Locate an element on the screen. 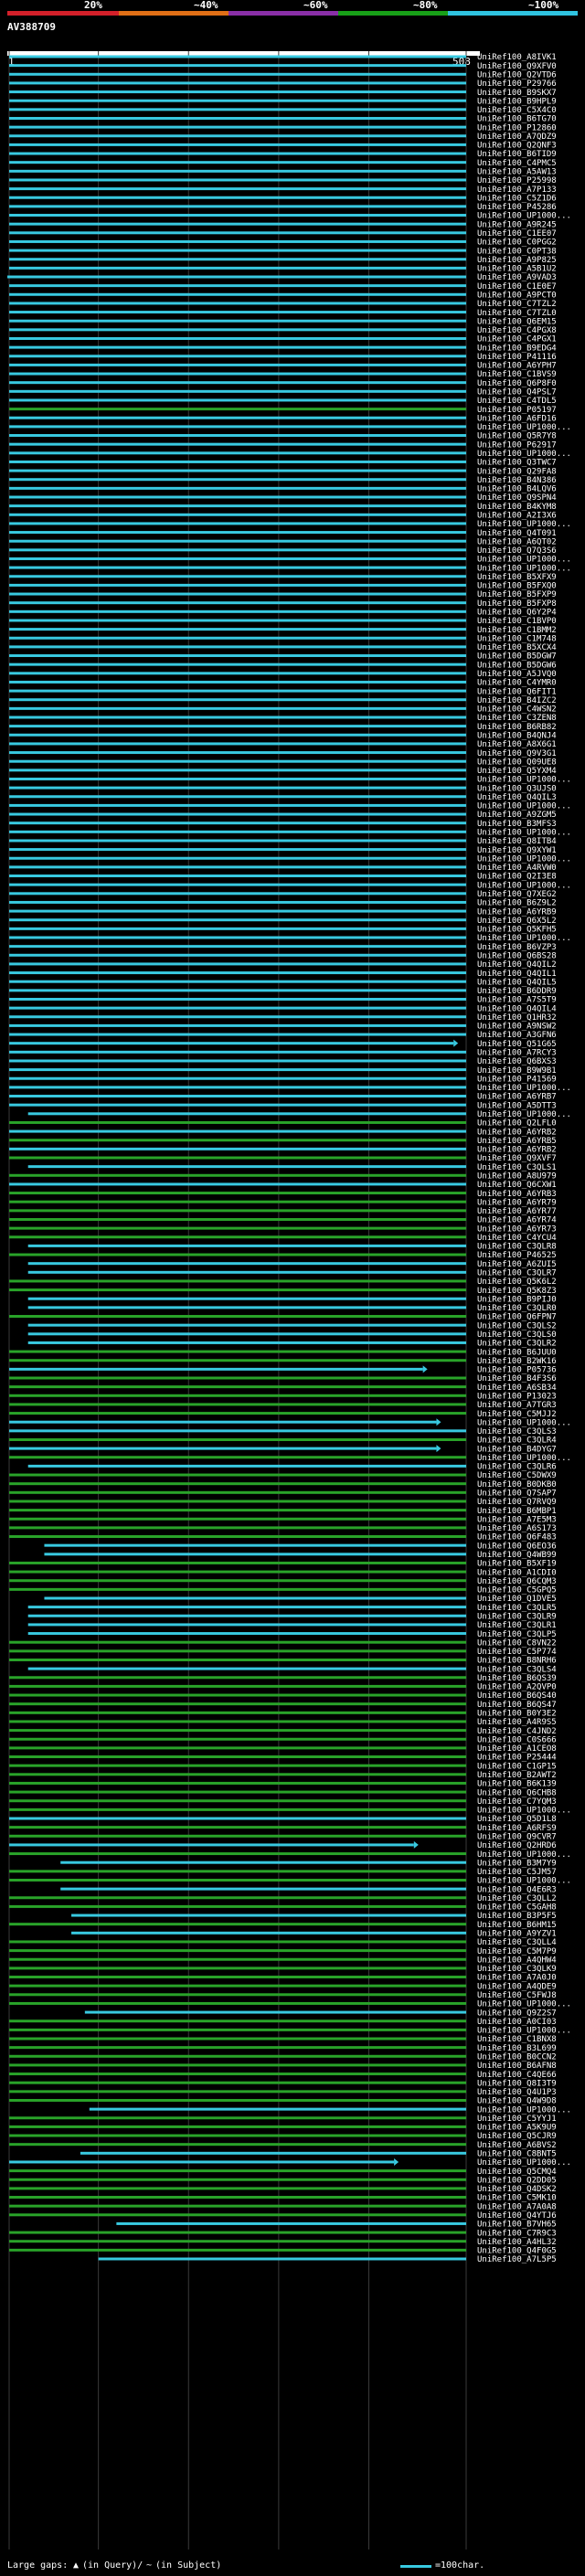 The image size is (585, 2576). hit-label: UniRef100_A4HL32 is located at coordinates (517, 2242).